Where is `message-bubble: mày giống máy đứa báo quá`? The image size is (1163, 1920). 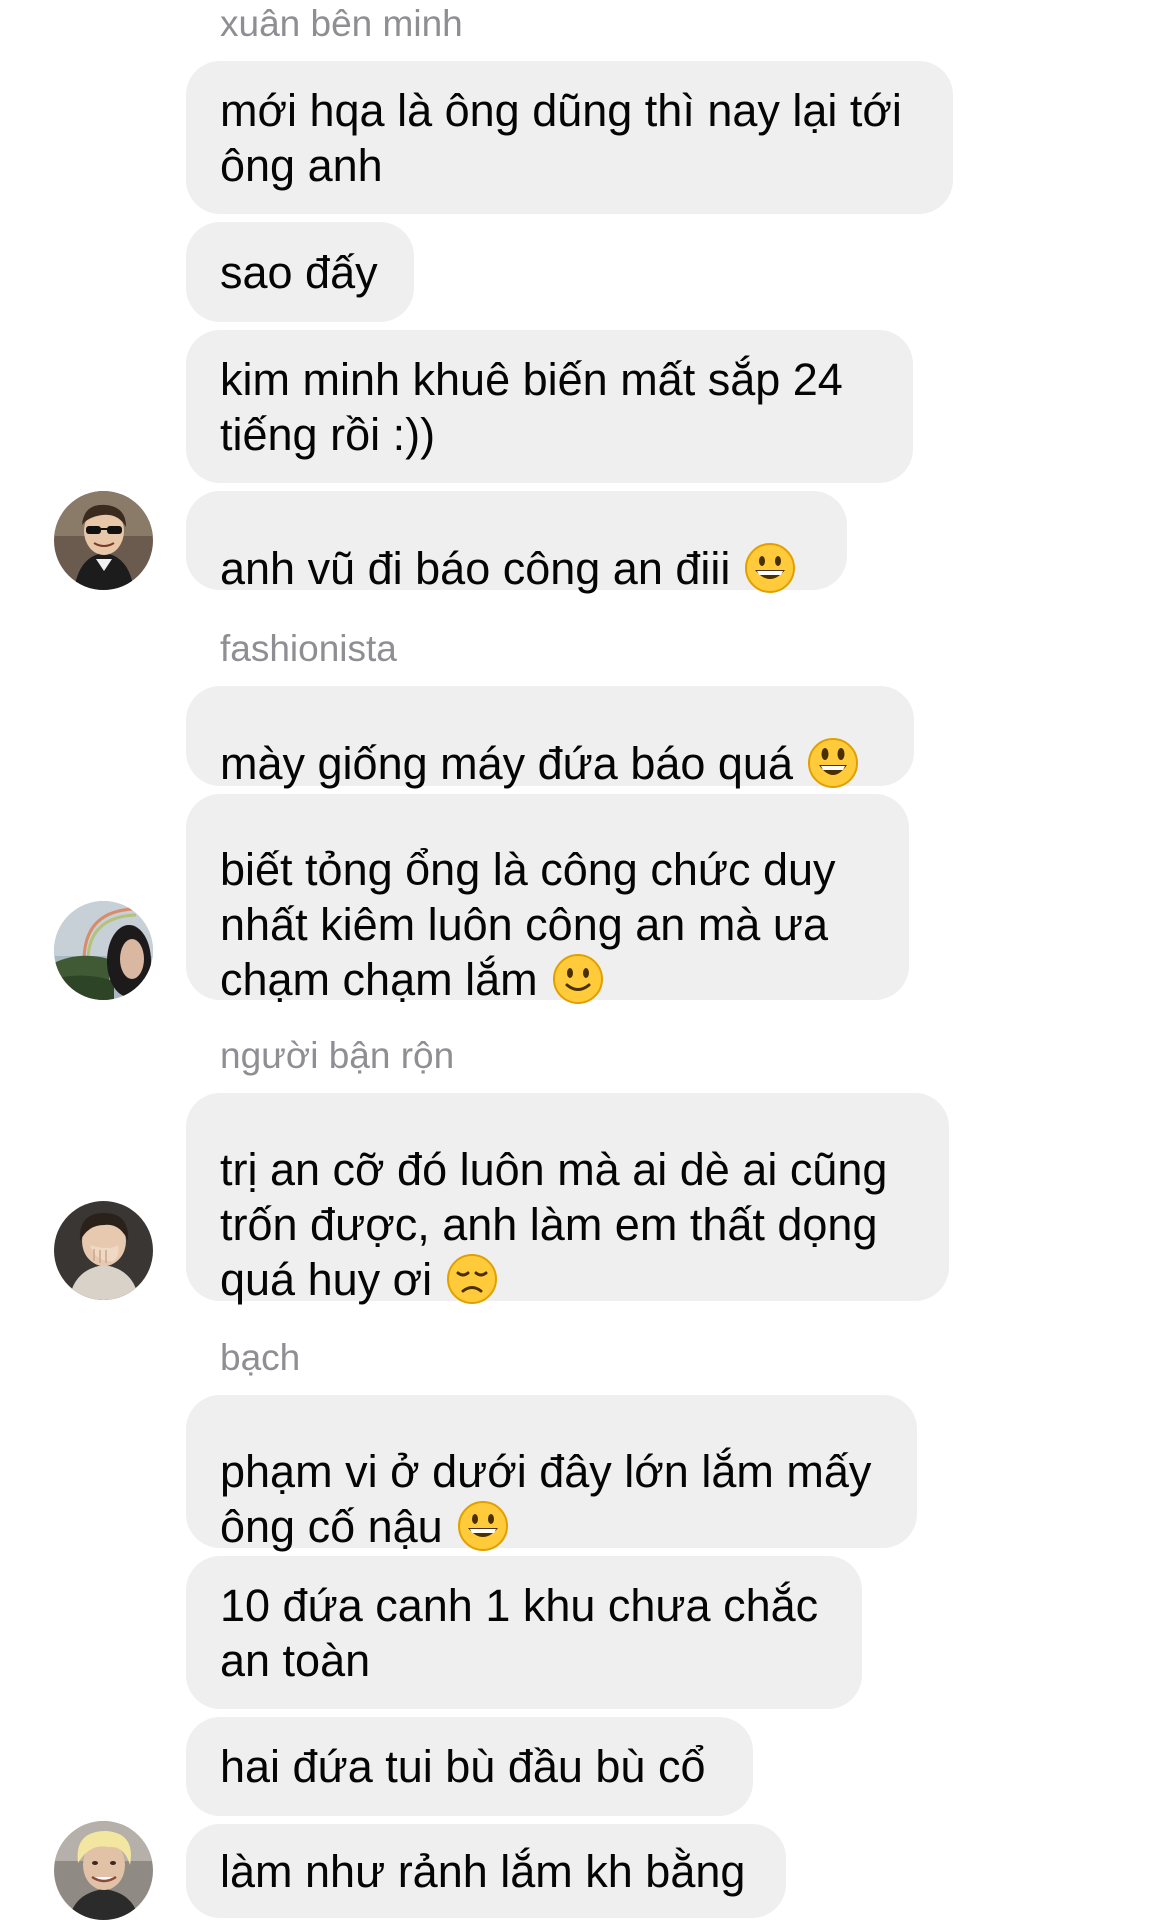 message-bubble: mày giống máy đứa báo quá is located at coordinates (550, 737).